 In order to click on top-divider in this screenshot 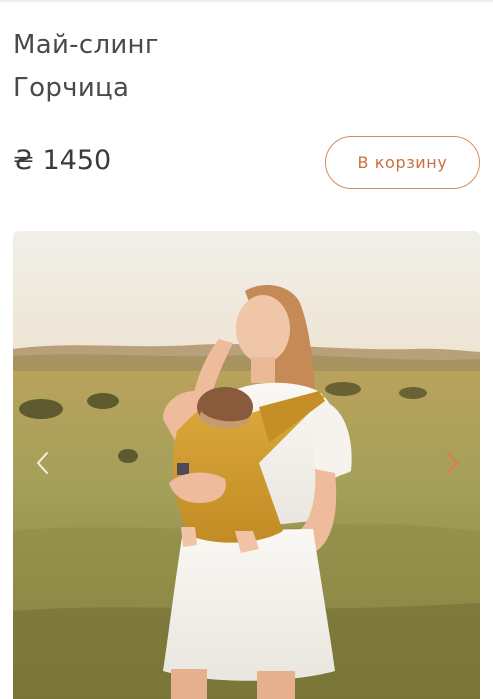, I will do `click(246, 1)`.